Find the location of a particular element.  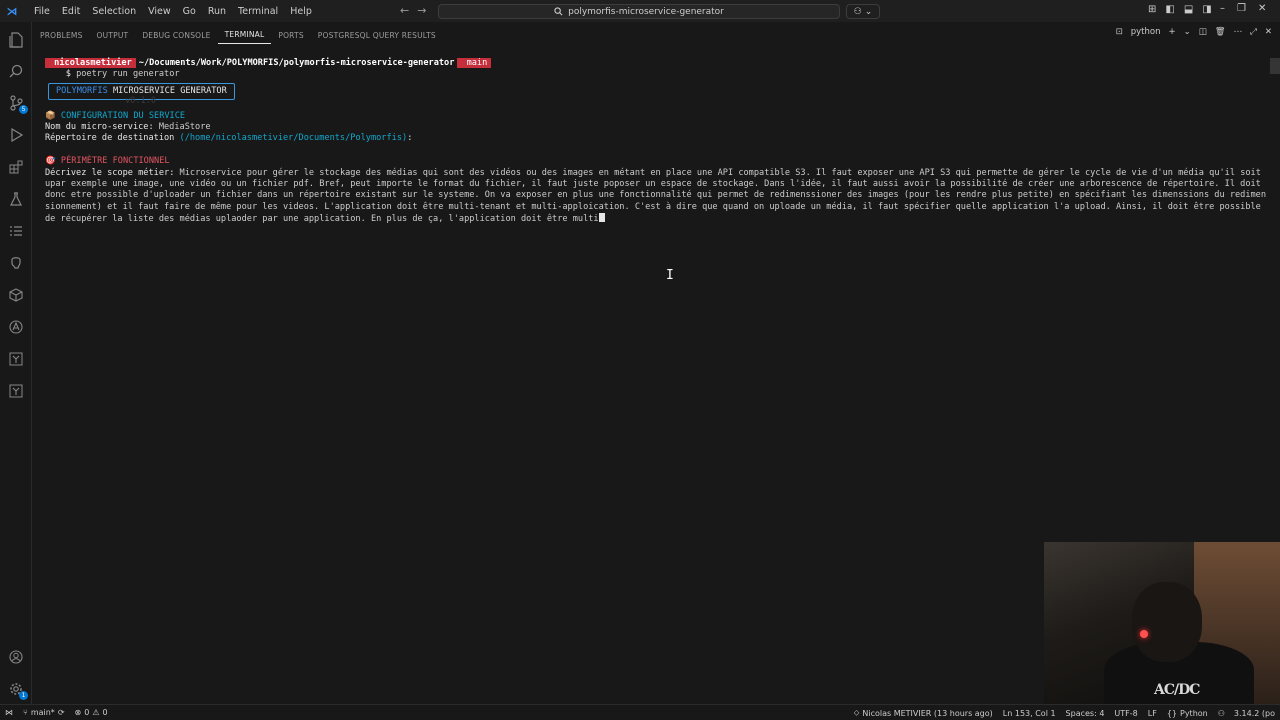

destination-suffix: : is located at coordinates (410, 138).